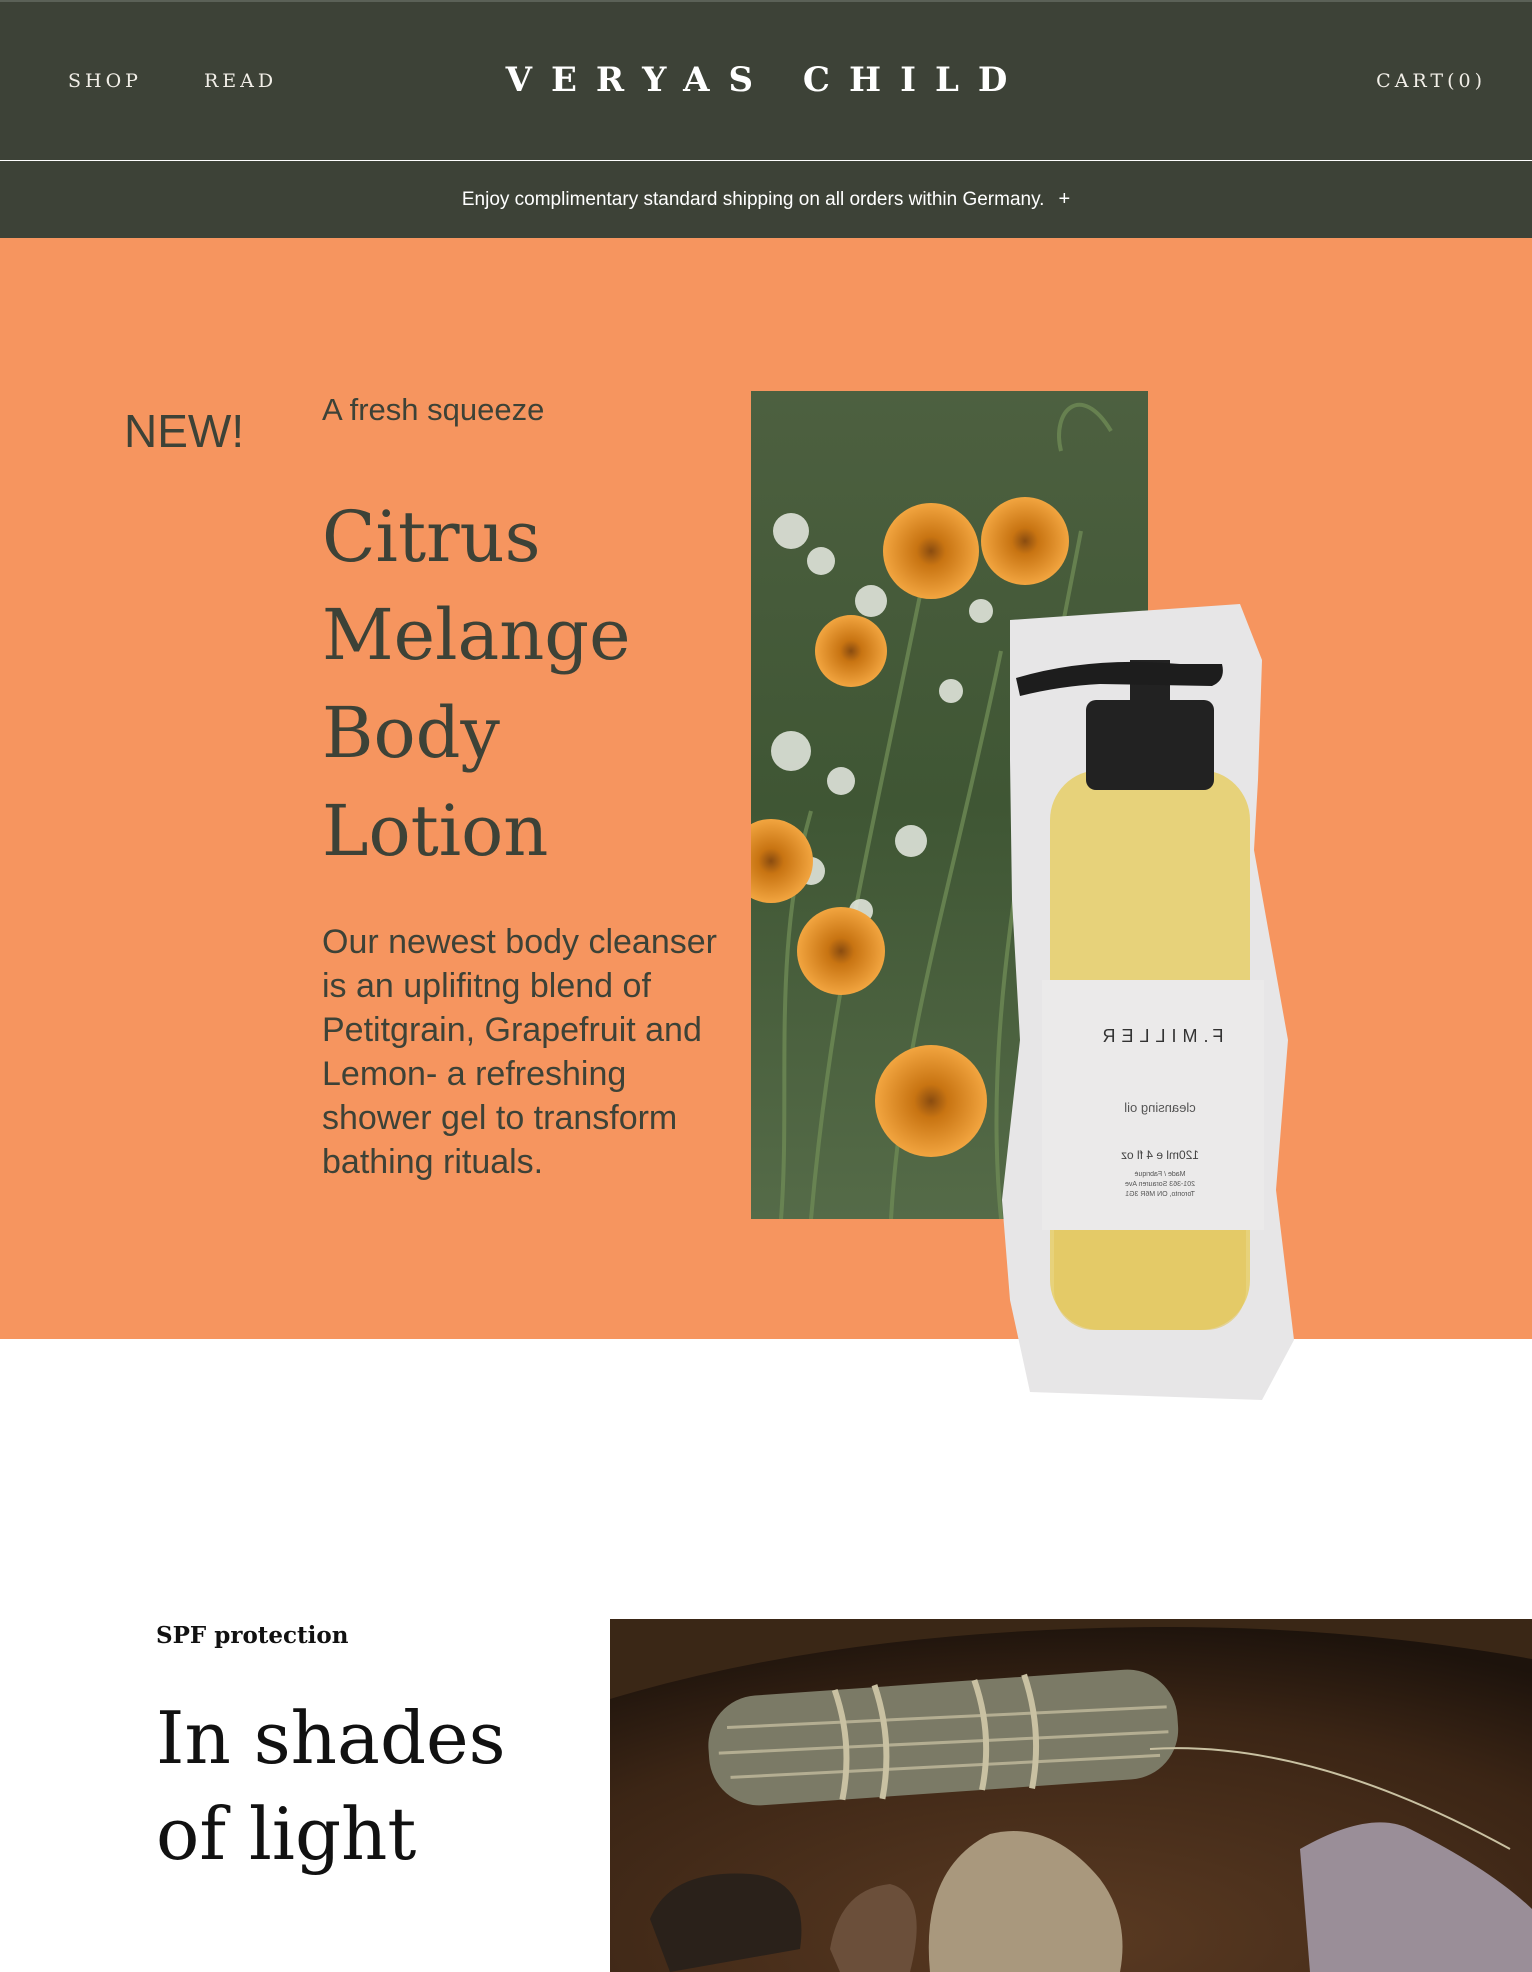 The image size is (1532, 1972). What do you see at coordinates (1160, 1155) in the screenshot?
I see `bottle-label-volume: 120ml e 4 fl oz` at bounding box center [1160, 1155].